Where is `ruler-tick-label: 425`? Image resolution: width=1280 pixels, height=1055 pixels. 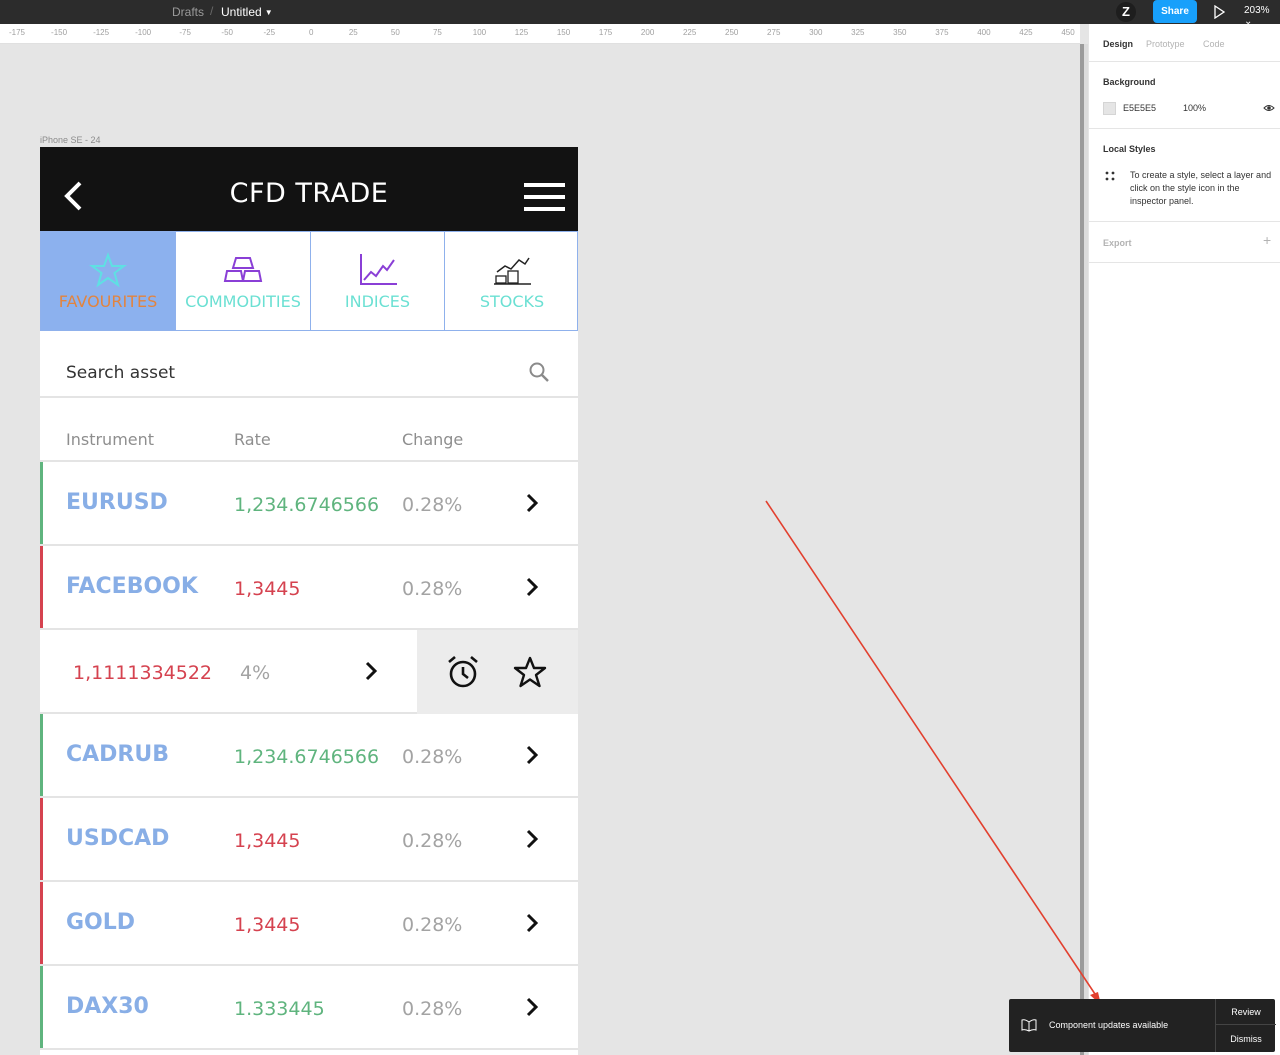 ruler-tick-label: 425 is located at coordinates (1026, 32).